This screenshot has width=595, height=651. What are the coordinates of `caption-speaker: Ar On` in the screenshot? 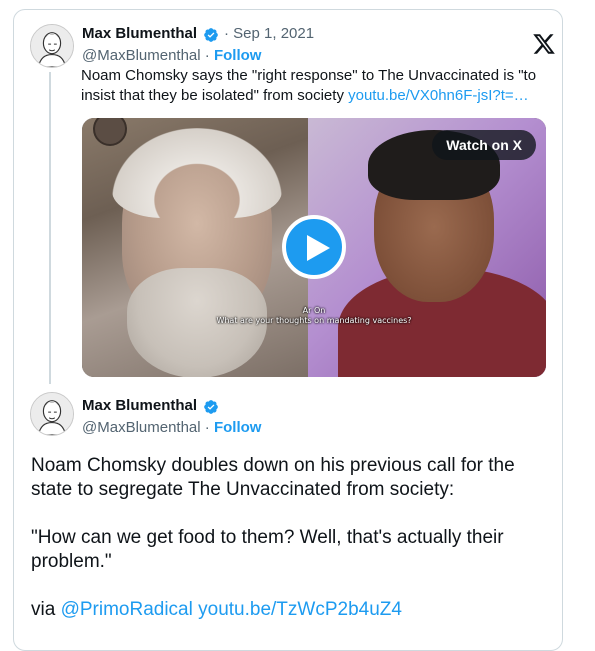 It's located at (314, 310).